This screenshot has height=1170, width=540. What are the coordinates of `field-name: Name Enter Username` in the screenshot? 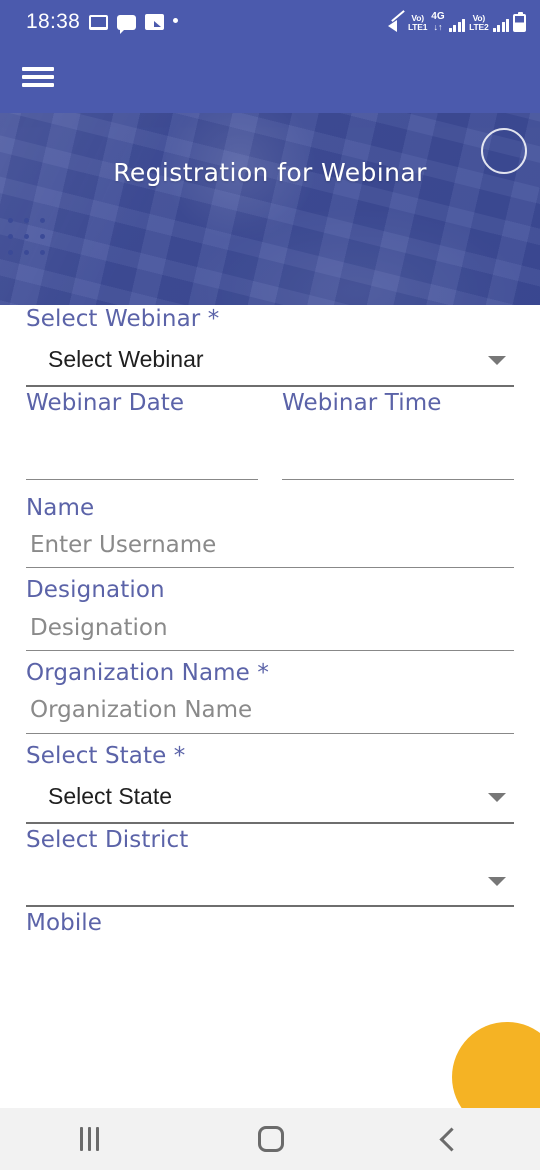 It's located at (270, 531).